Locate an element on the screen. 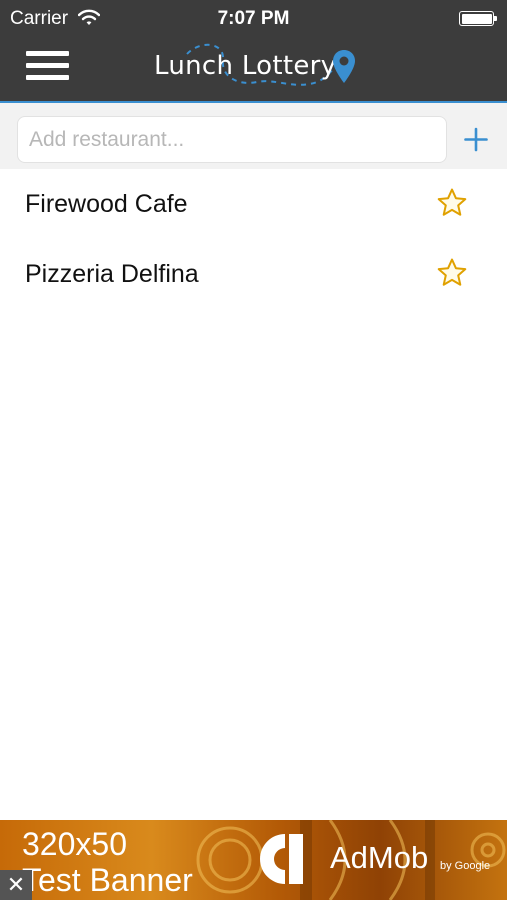  close-icon: ✕ is located at coordinates (16, 885).